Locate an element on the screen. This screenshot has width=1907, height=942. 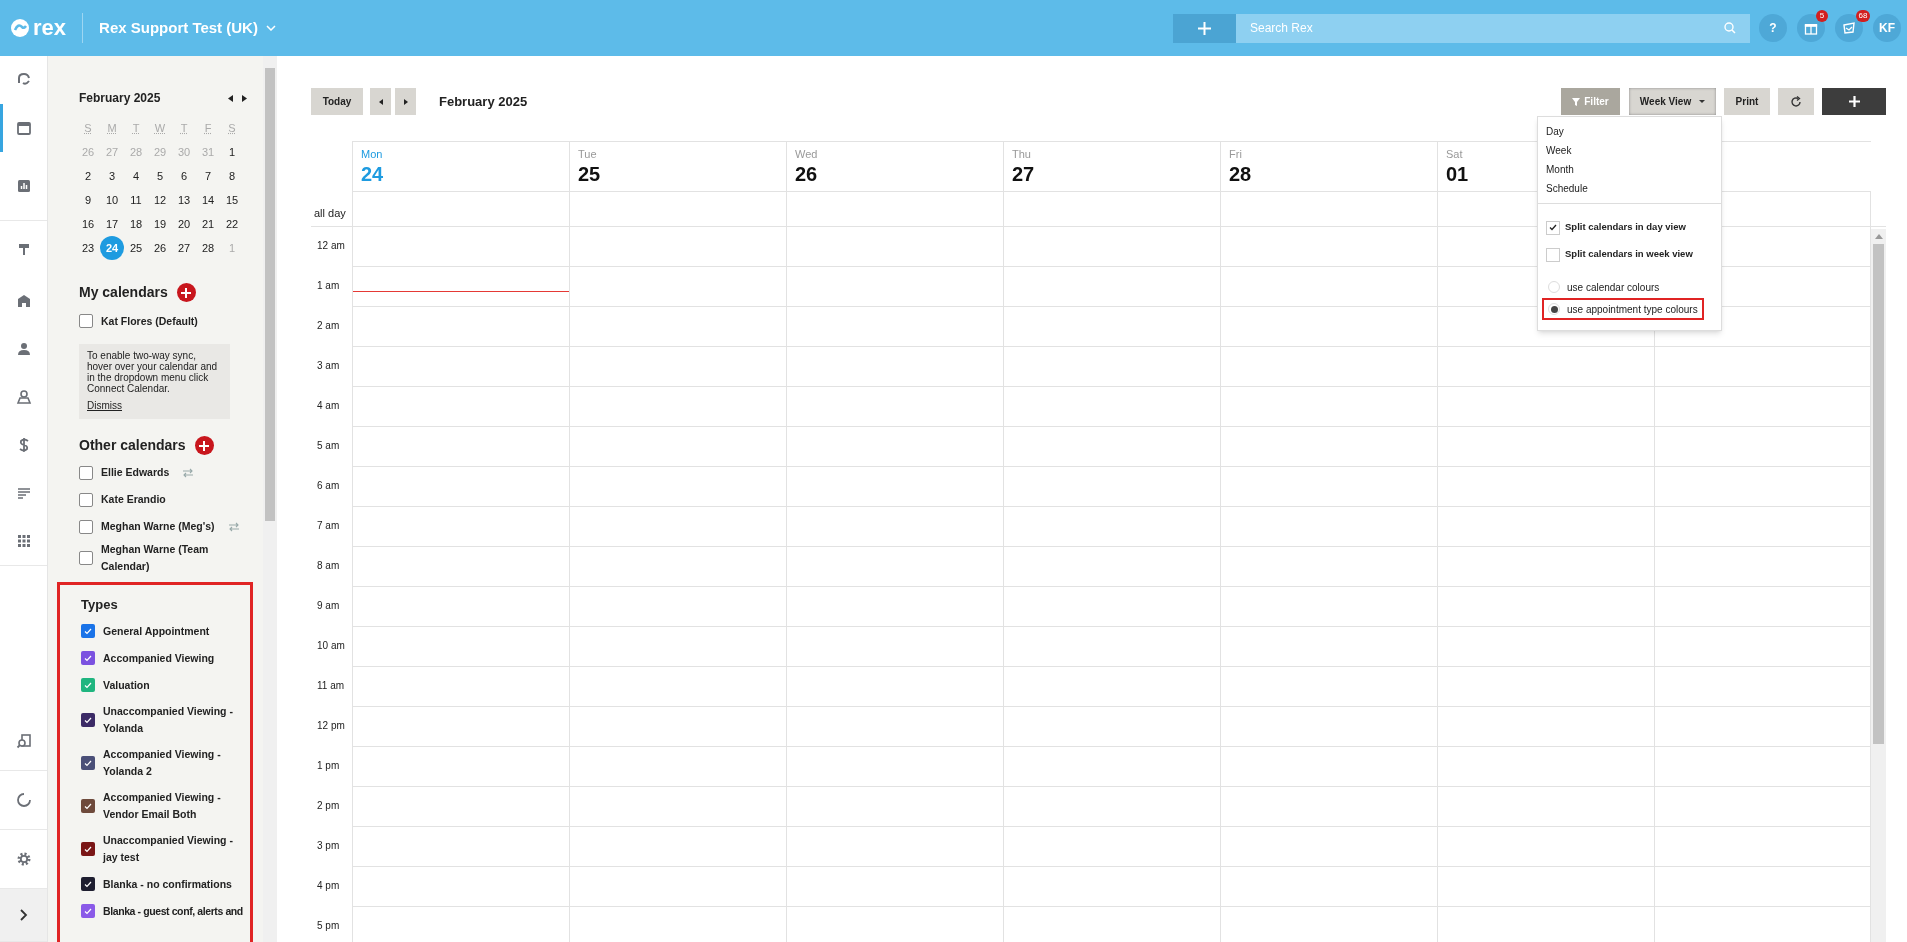
hour-label: 1 pm is located at coordinates (328, 765).